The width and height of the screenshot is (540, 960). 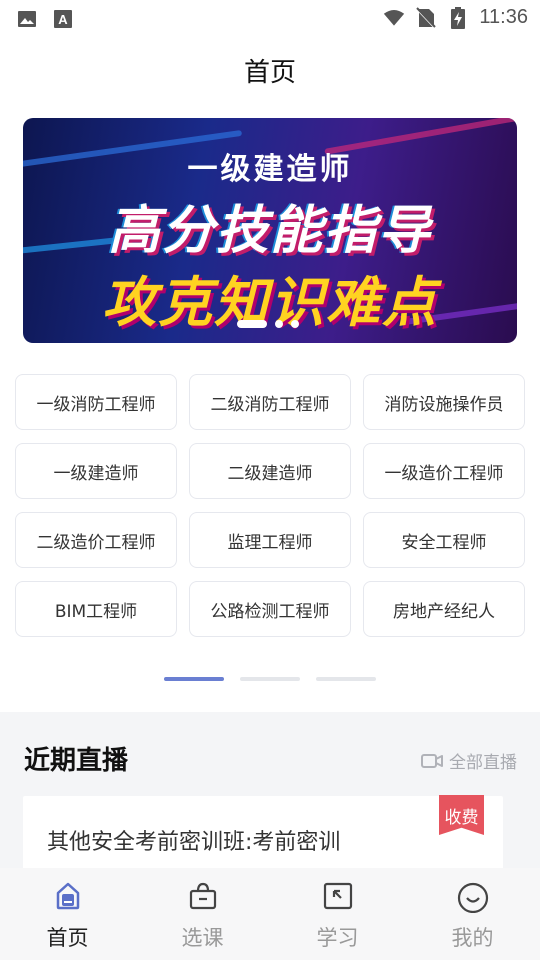 What do you see at coordinates (394, 18) in the screenshot?
I see `wifi-icon` at bounding box center [394, 18].